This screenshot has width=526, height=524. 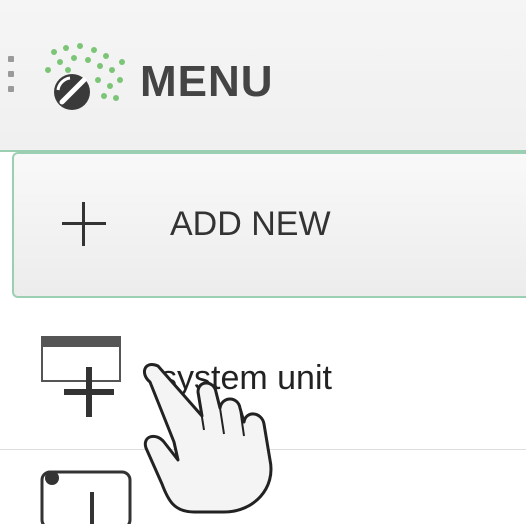 What do you see at coordinates (250, 224) in the screenshot?
I see `add-new-label: ADD NEW` at bounding box center [250, 224].